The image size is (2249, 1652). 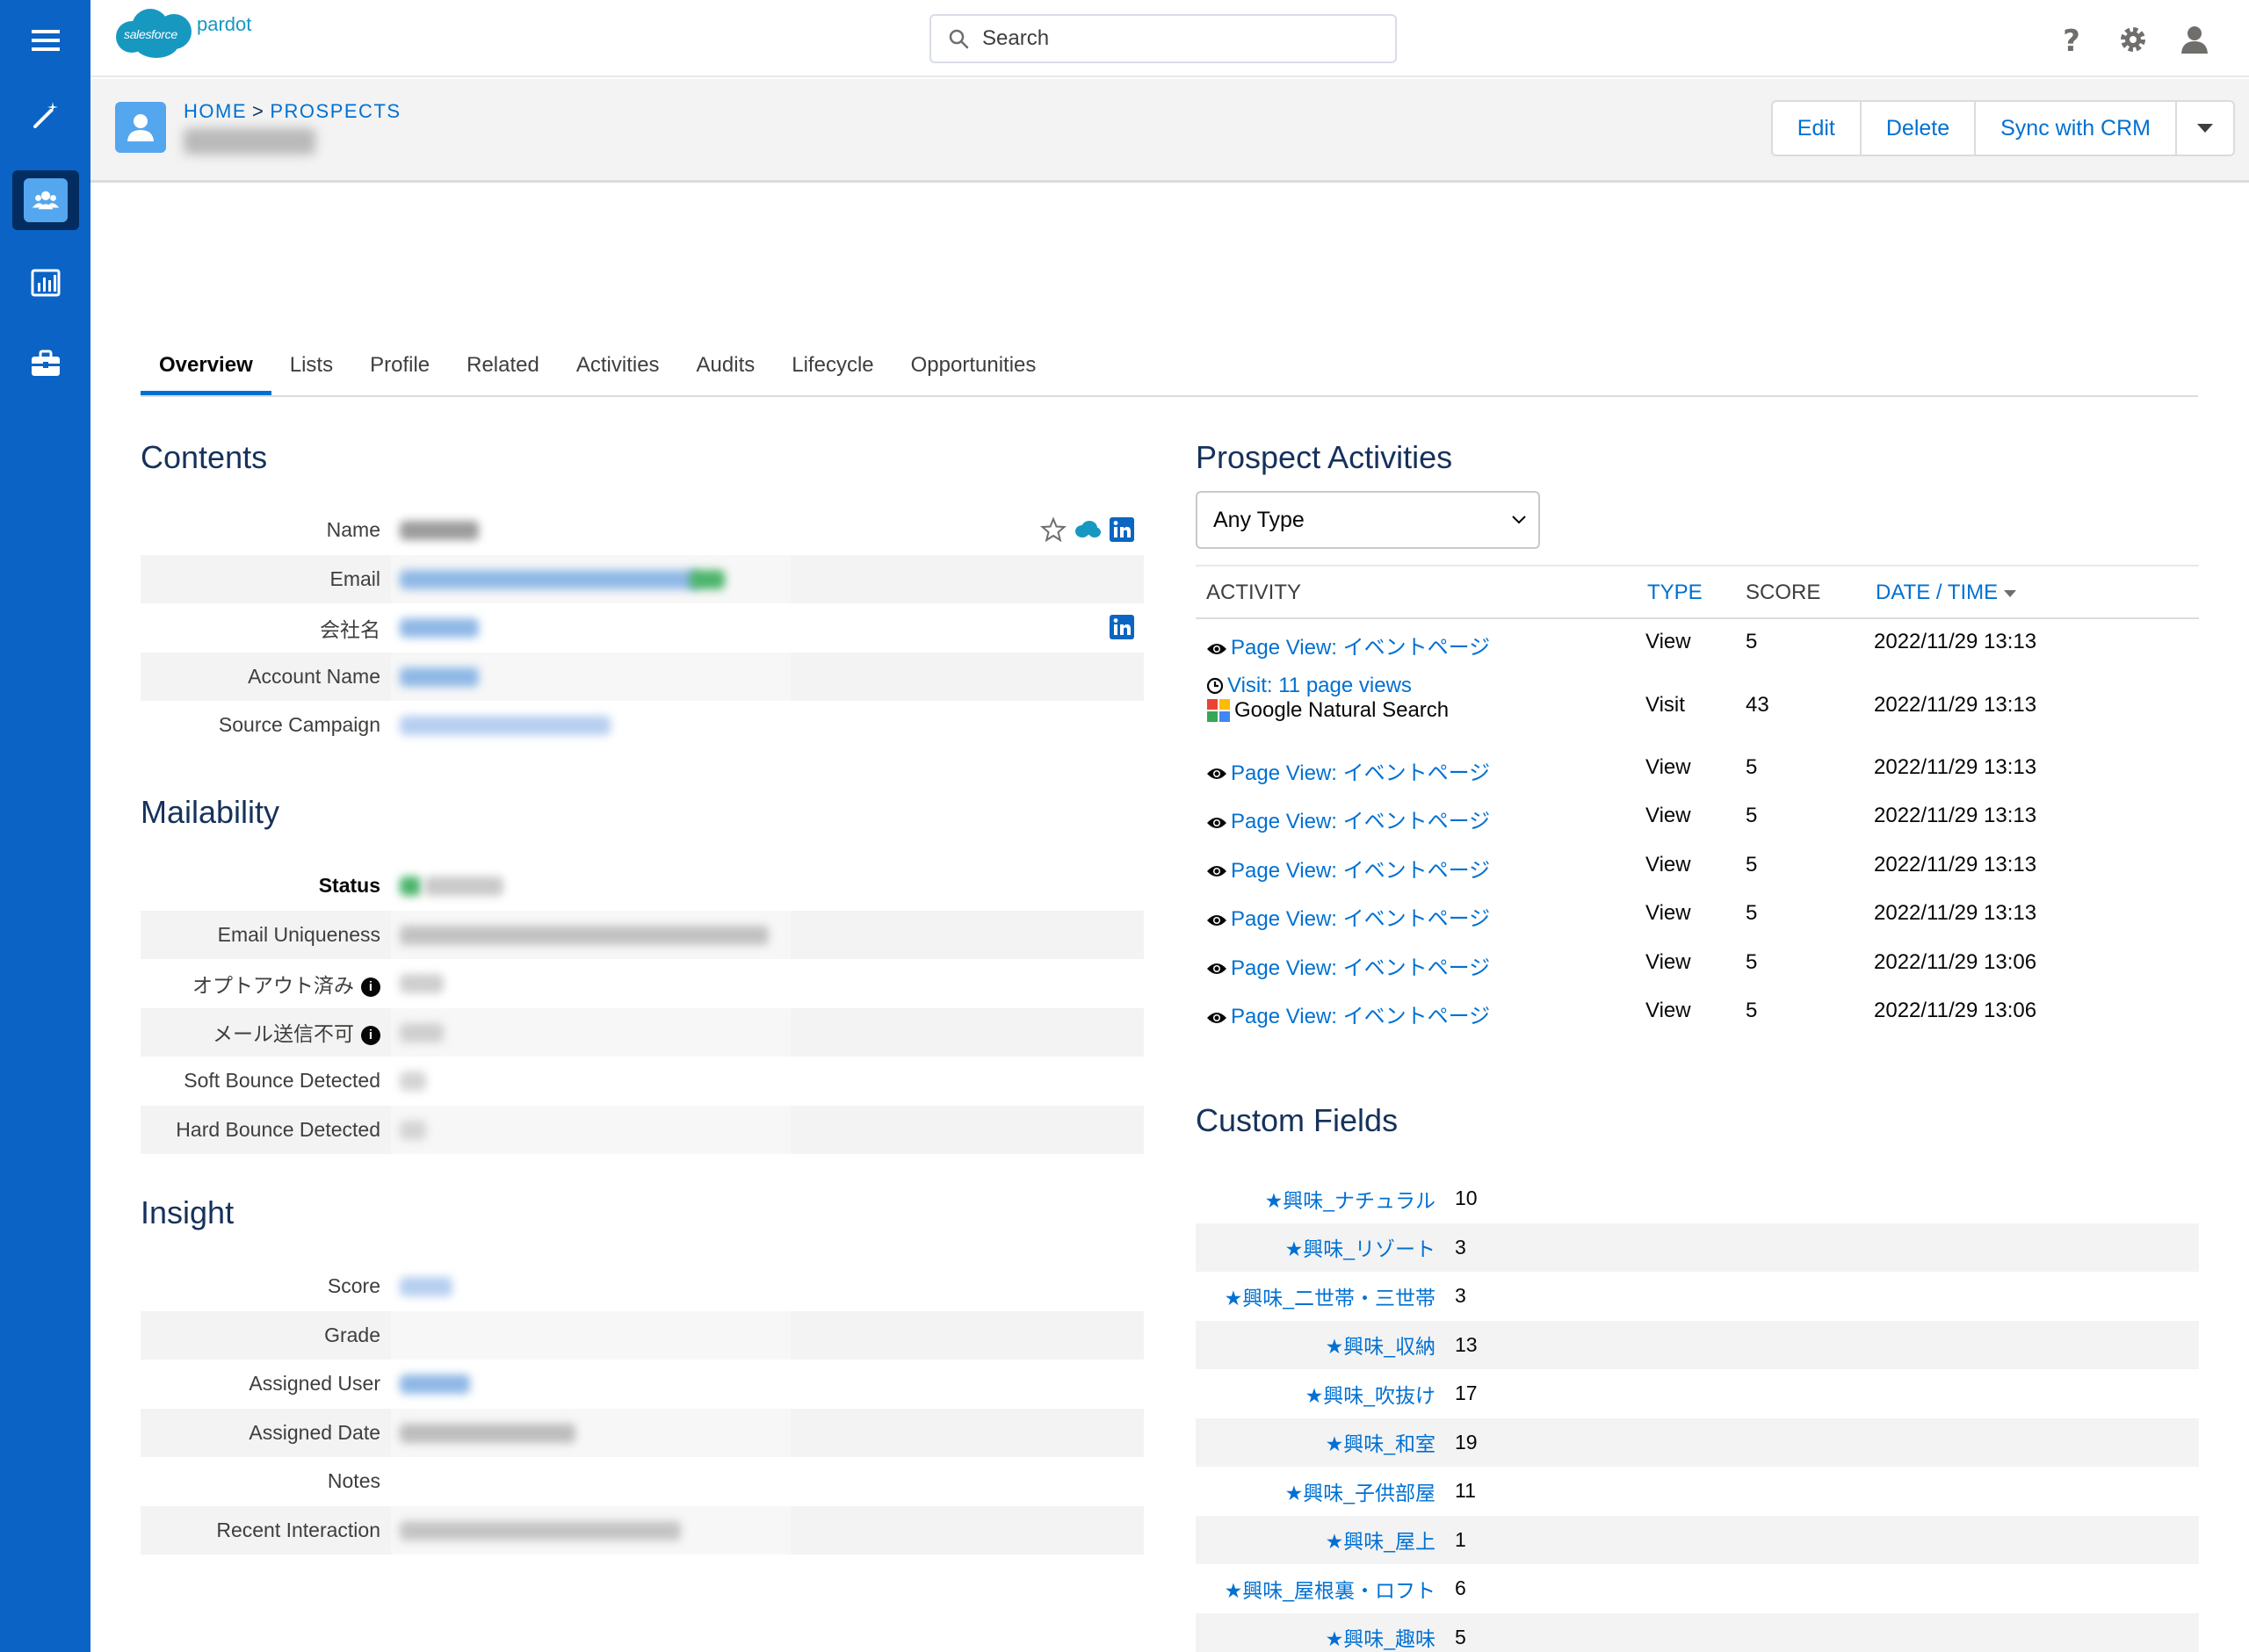 What do you see at coordinates (1016, 38) in the screenshot?
I see `search-placeholder: Search` at bounding box center [1016, 38].